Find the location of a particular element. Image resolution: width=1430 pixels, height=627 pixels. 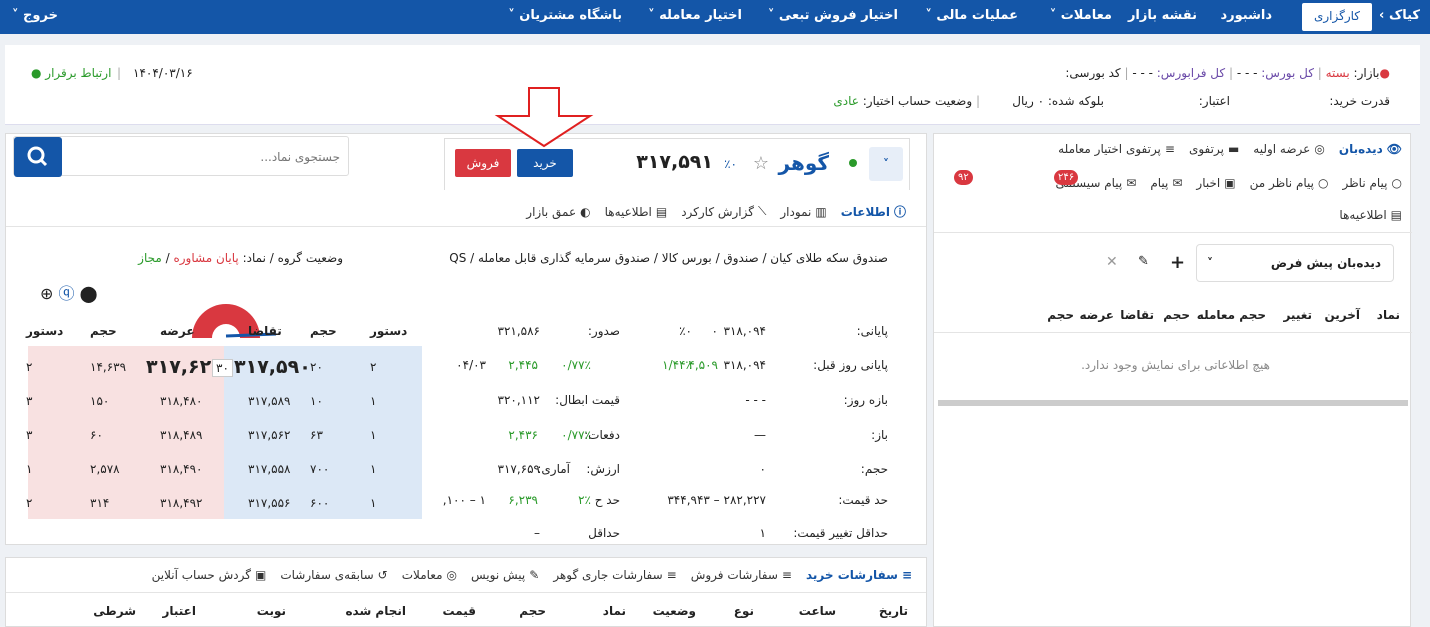

orderbook-cell: ۲,۵۷۸ is located at coordinates (105, 469).